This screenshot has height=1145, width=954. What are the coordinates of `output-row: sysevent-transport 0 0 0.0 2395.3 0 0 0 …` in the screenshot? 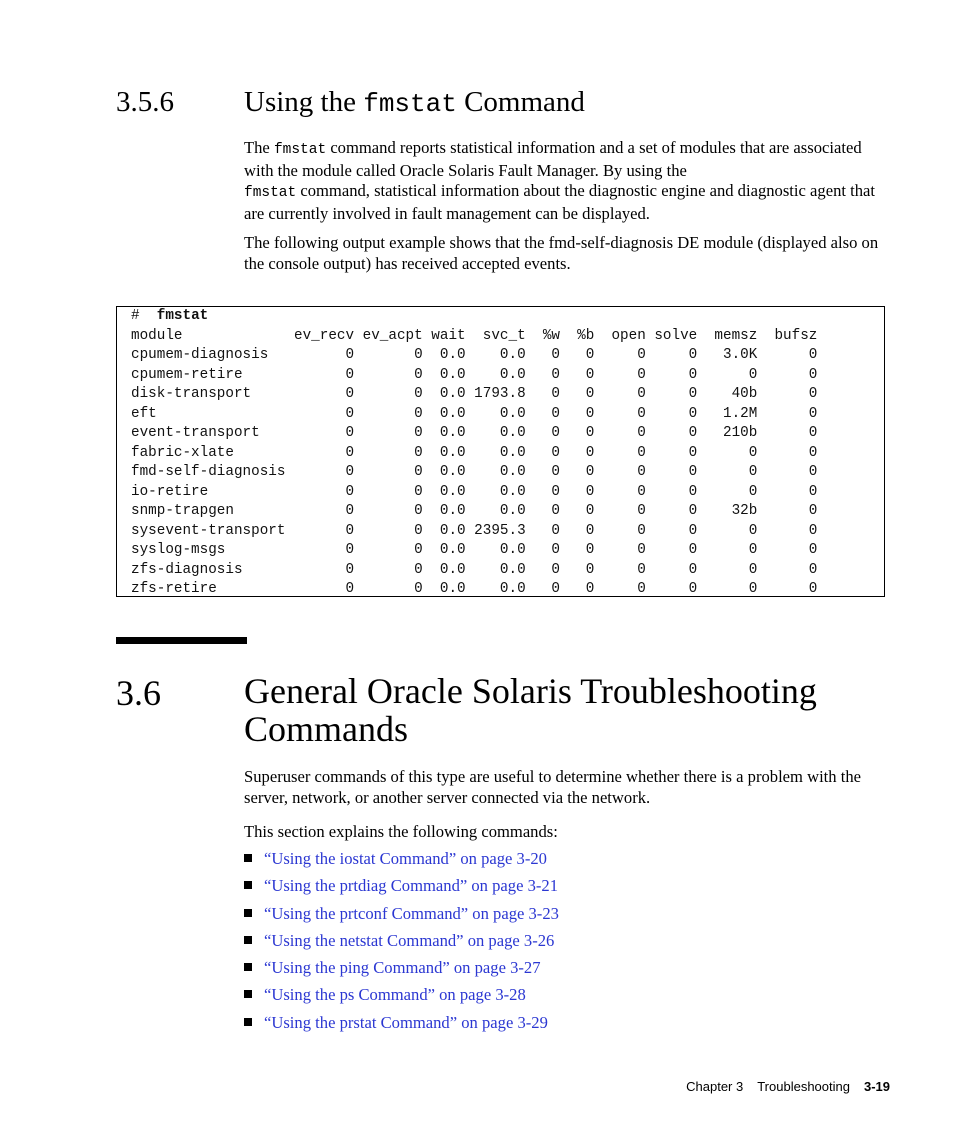 It's located at (474, 530).